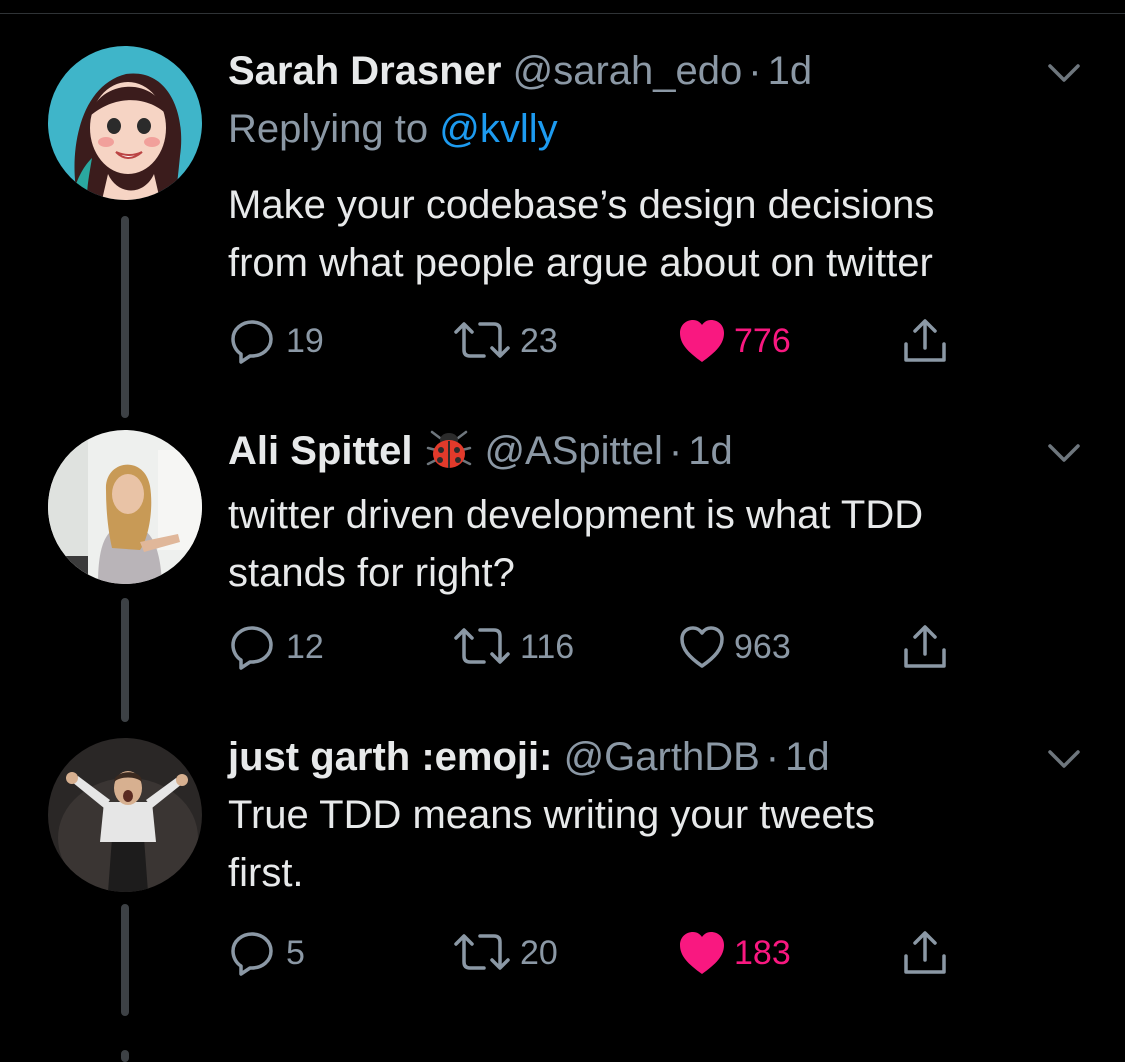 This screenshot has width=1125, height=1062. I want to click on tweet-text-line: Make your codebase’s design decisions, so click(581, 205).